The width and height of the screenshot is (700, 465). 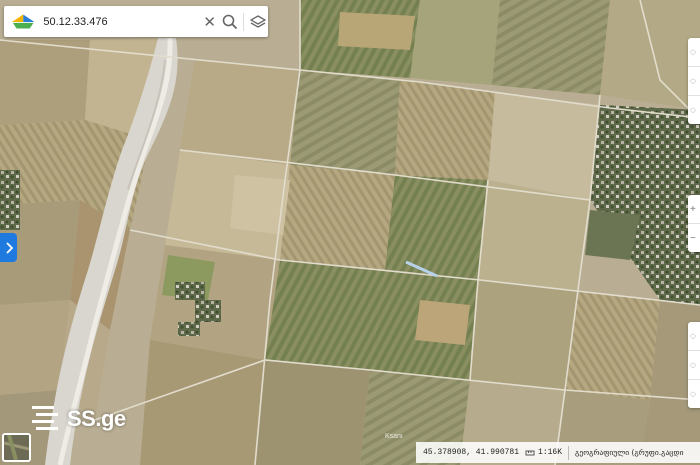 What do you see at coordinates (471, 452) in the screenshot?
I see `coordinates-readout: 45.378908, 41.990781` at bounding box center [471, 452].